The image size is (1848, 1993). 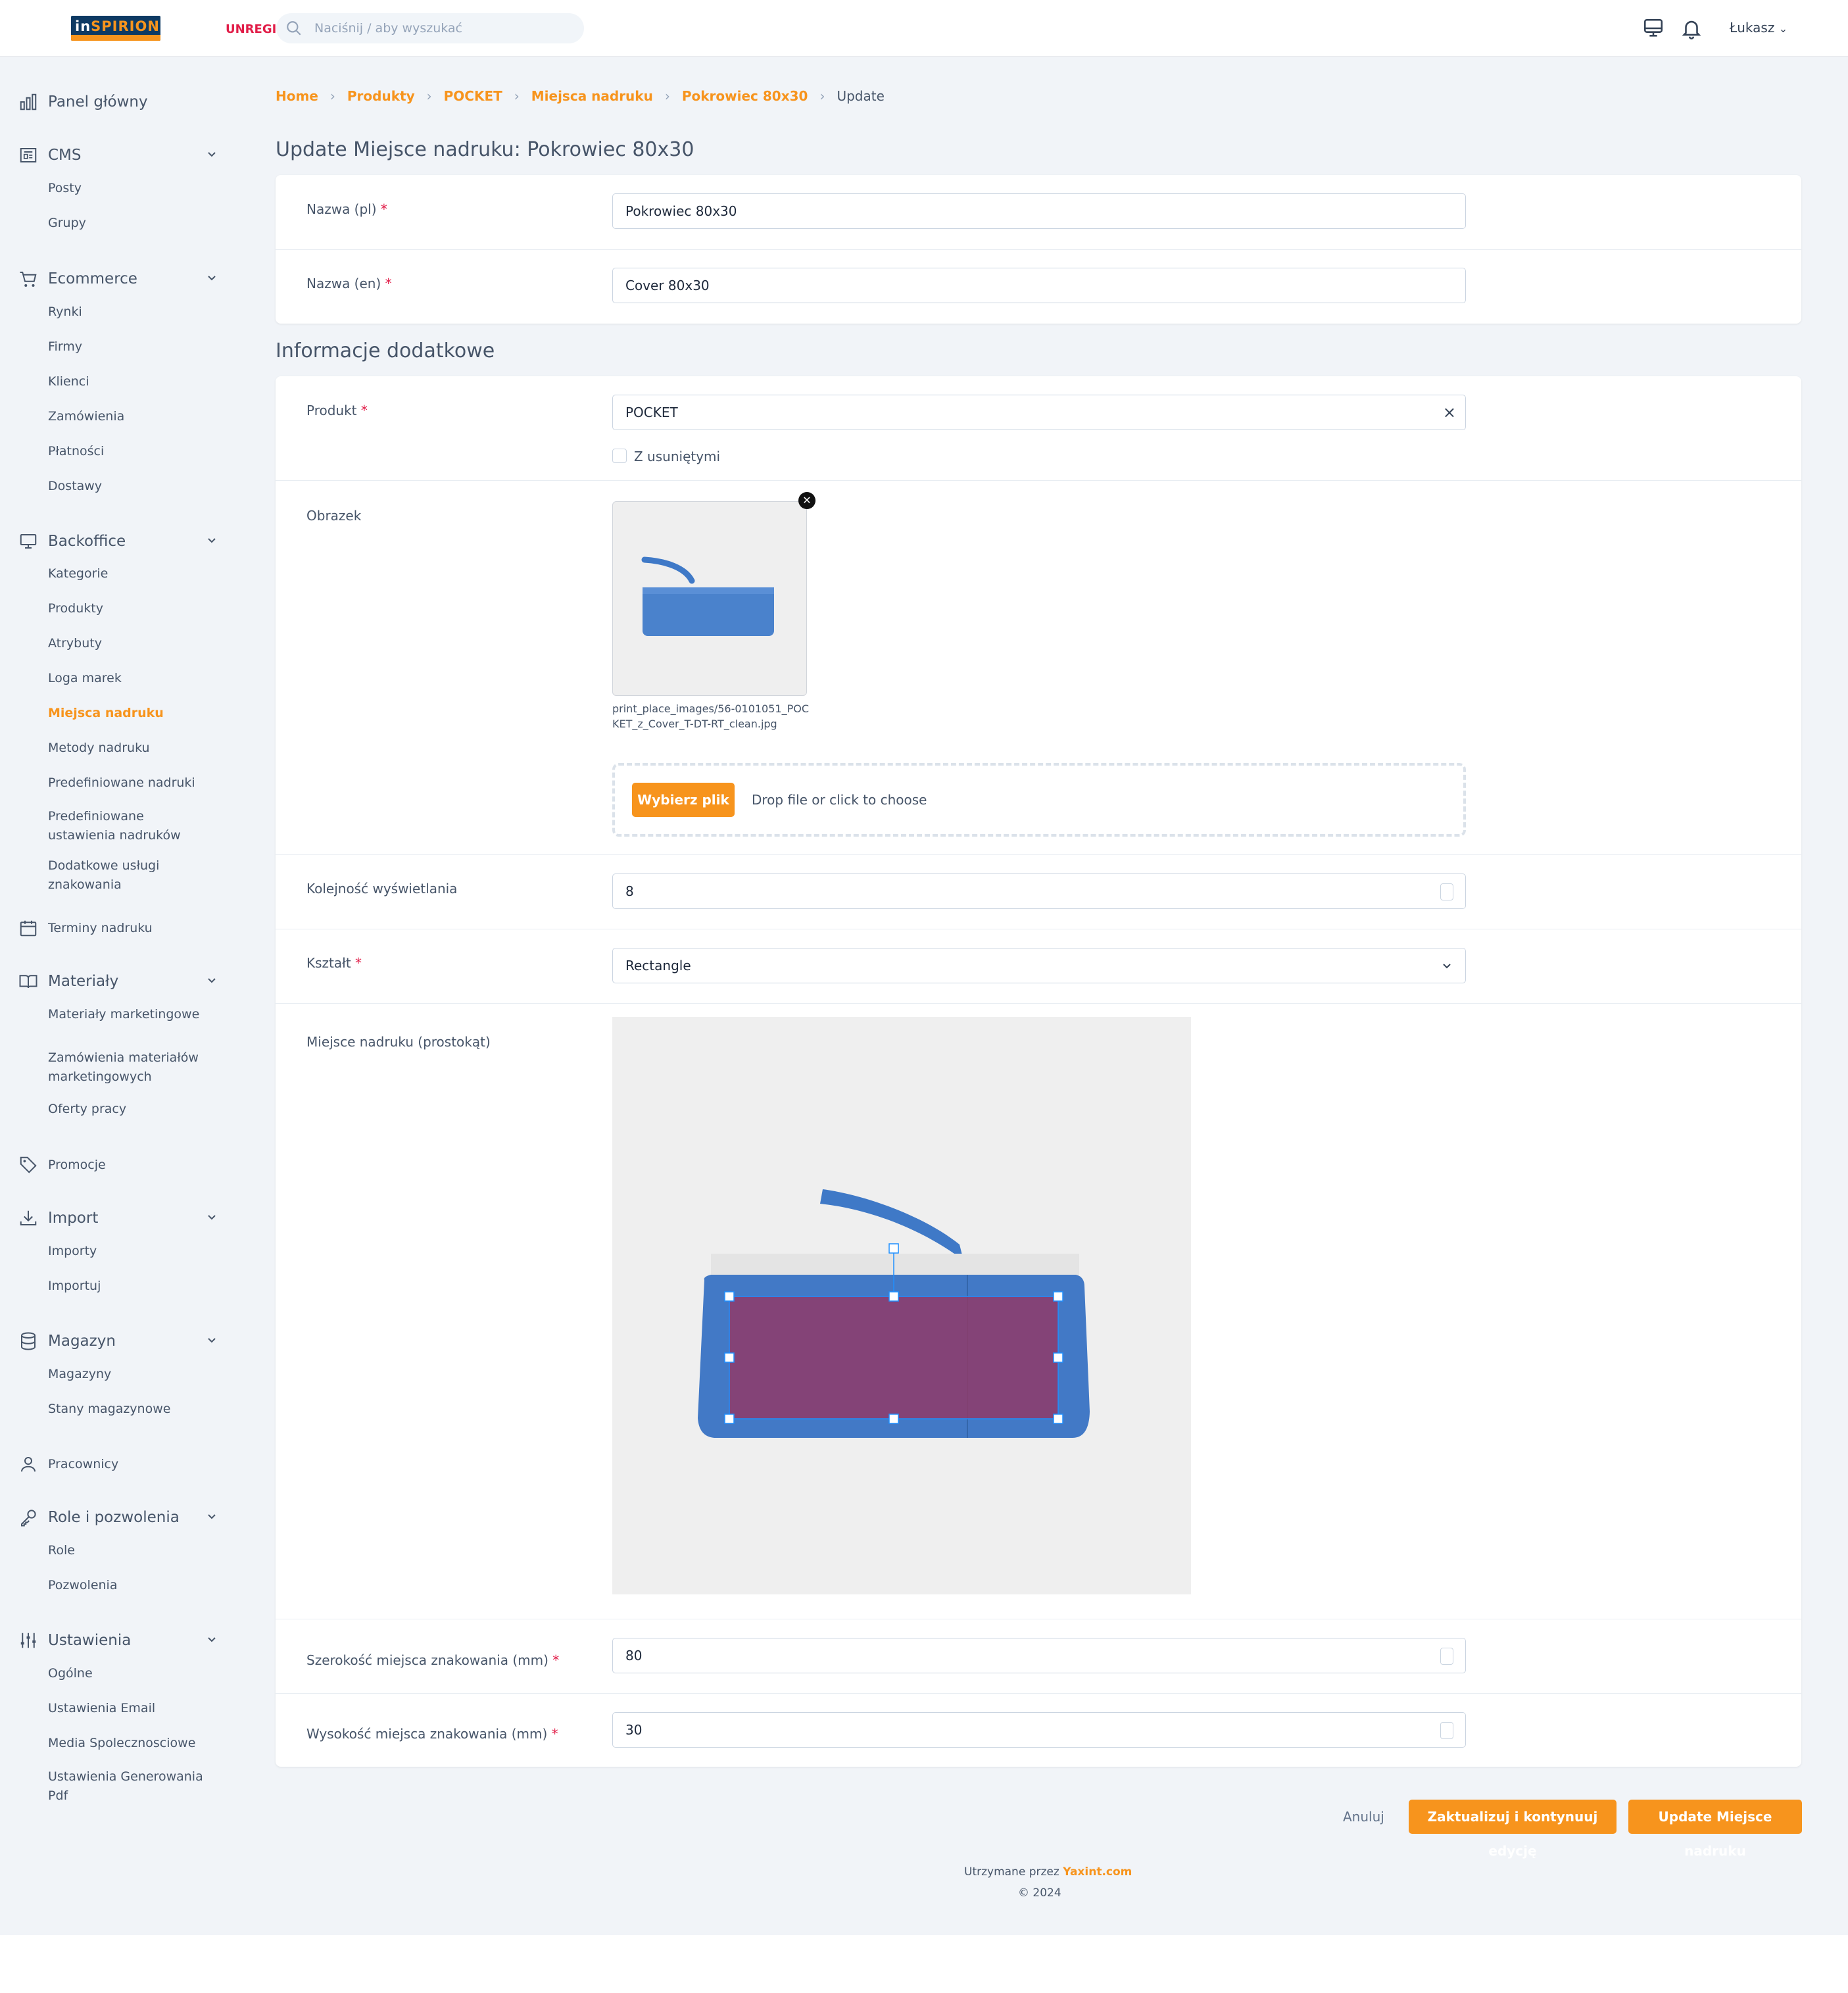 What do you see at coordinates (398, 1042) in the screenshot?
I see `print-area-label: Miejsce nadruku (prostokąt)` at bounding box center [398, 1042].